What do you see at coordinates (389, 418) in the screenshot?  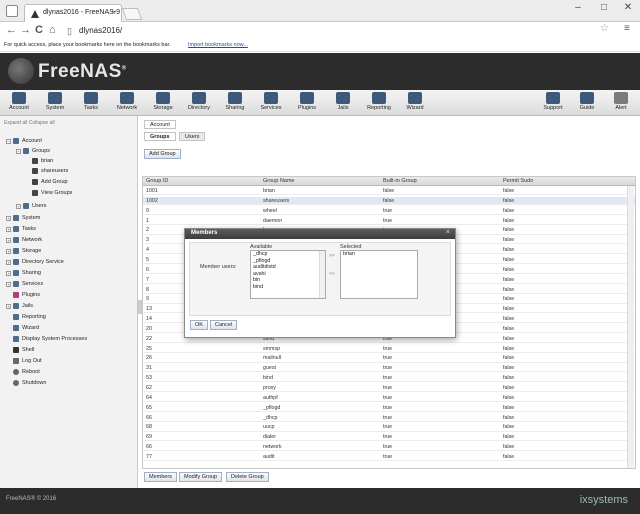 I see `table-row: 66 _dhcp true false` at bounding box center [389, 418].